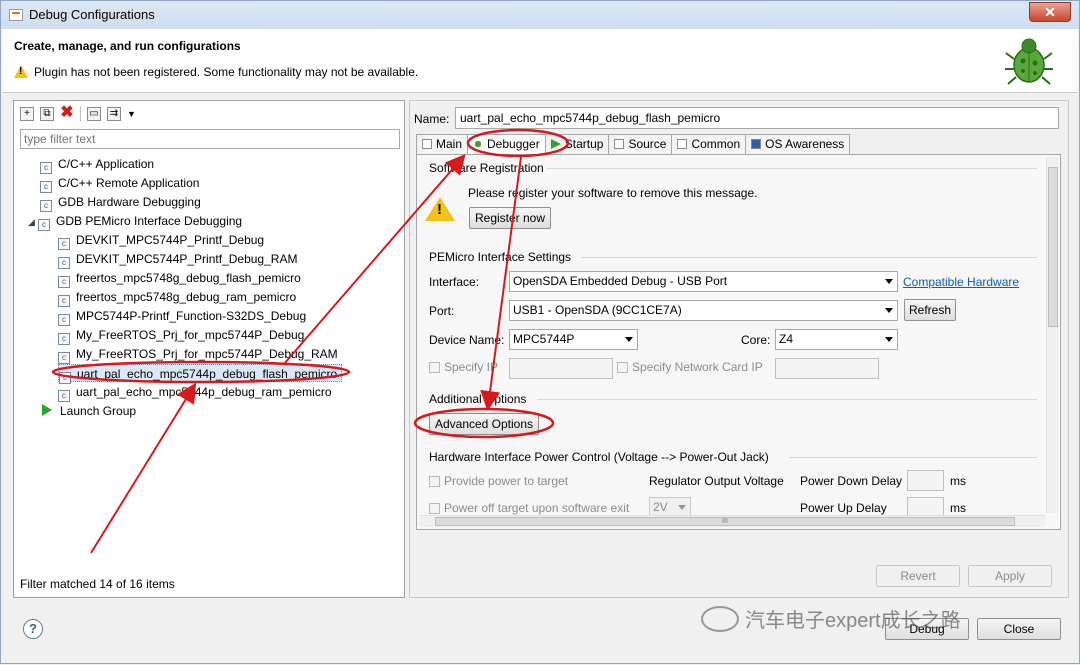 This screenshot has height=665, width=1080. What do you see at coordinates (925, 480) in the screenshot?
I see `power-down-delay-field` at bounding box center [925, 480].